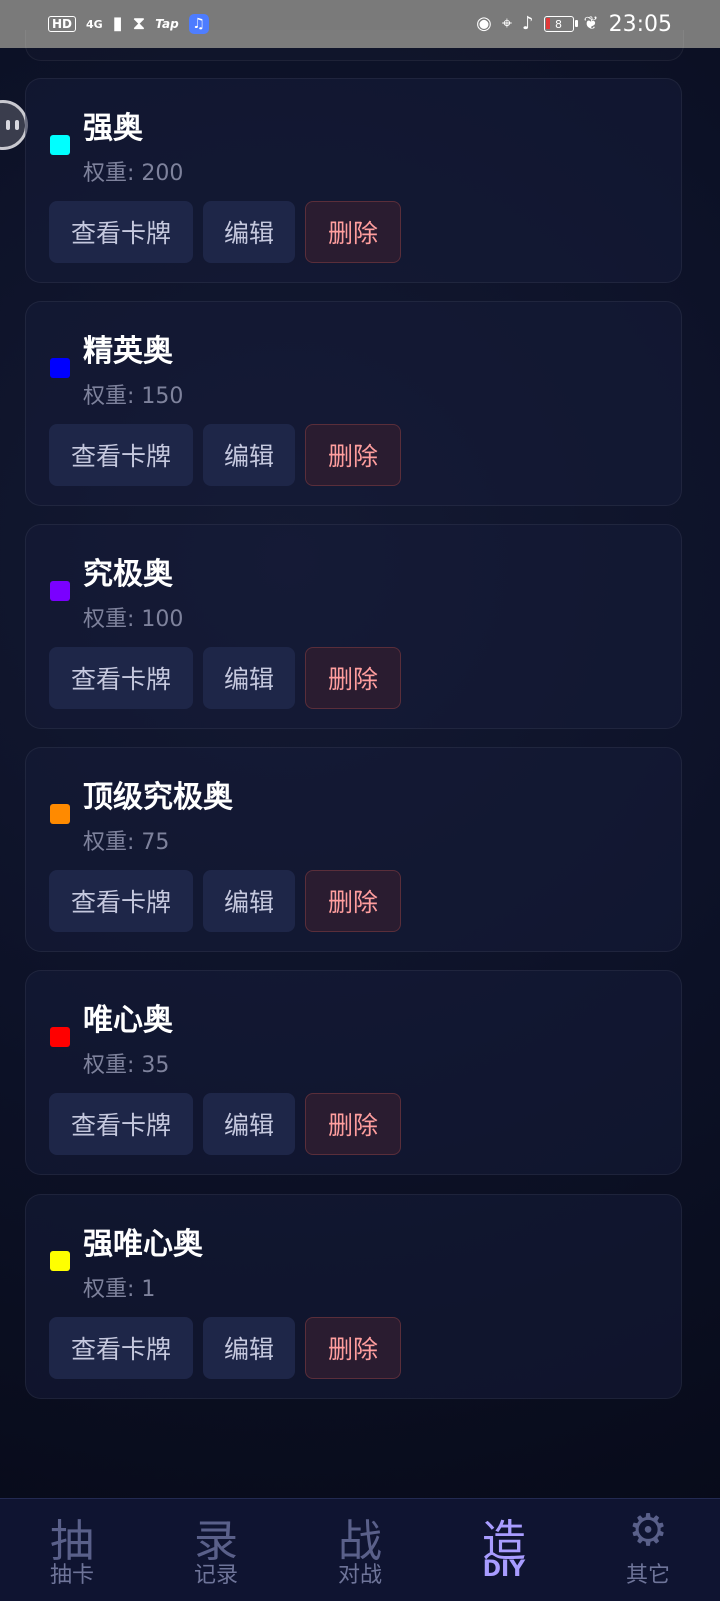  What do you see at coordinates (353, 626) in the screenshot?
I see `rarity-card: 究极奥 权重: 100 查看卡牌 编辑 删除` at bounding box center [353, 626].